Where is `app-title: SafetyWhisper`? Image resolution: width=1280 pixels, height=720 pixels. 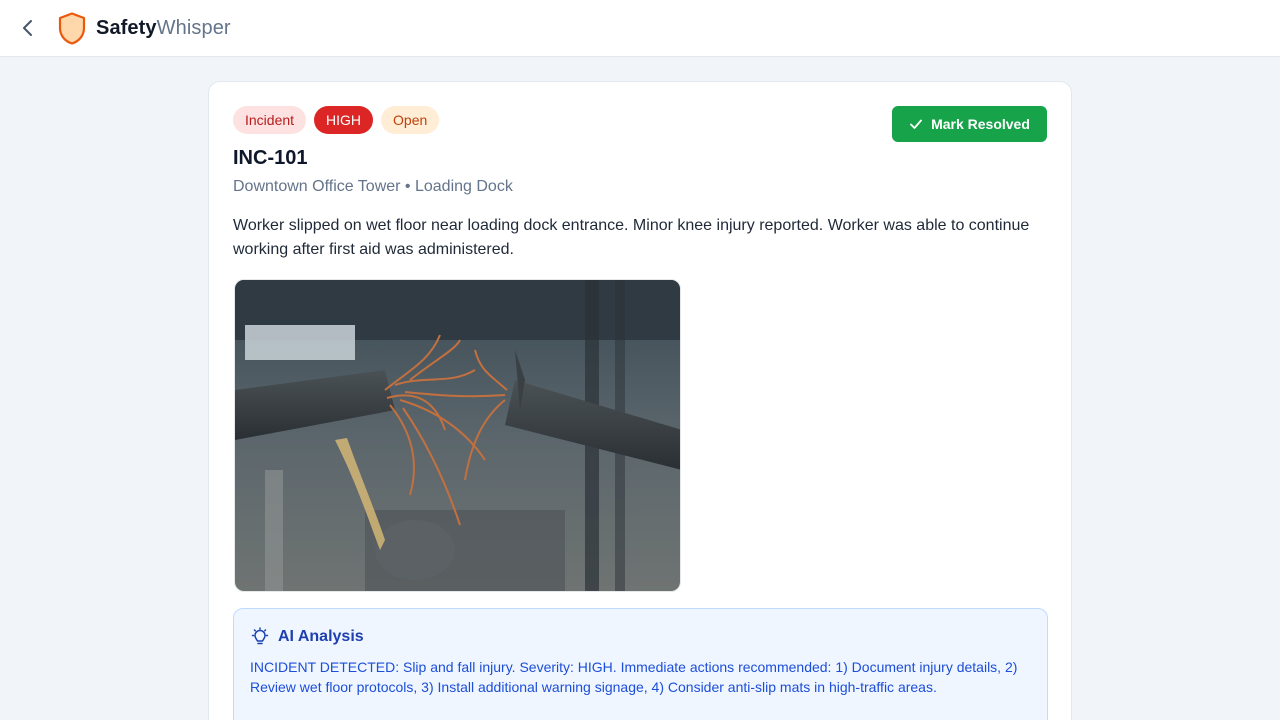 app-title: SafetyWhisper is located at coordinates (163, 28).